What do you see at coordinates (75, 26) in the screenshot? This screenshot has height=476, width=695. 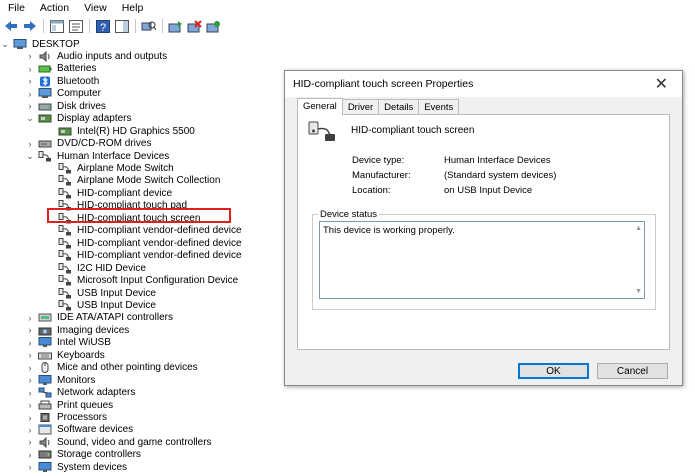 I see `properties-icon` at bounding box center [75, 26].